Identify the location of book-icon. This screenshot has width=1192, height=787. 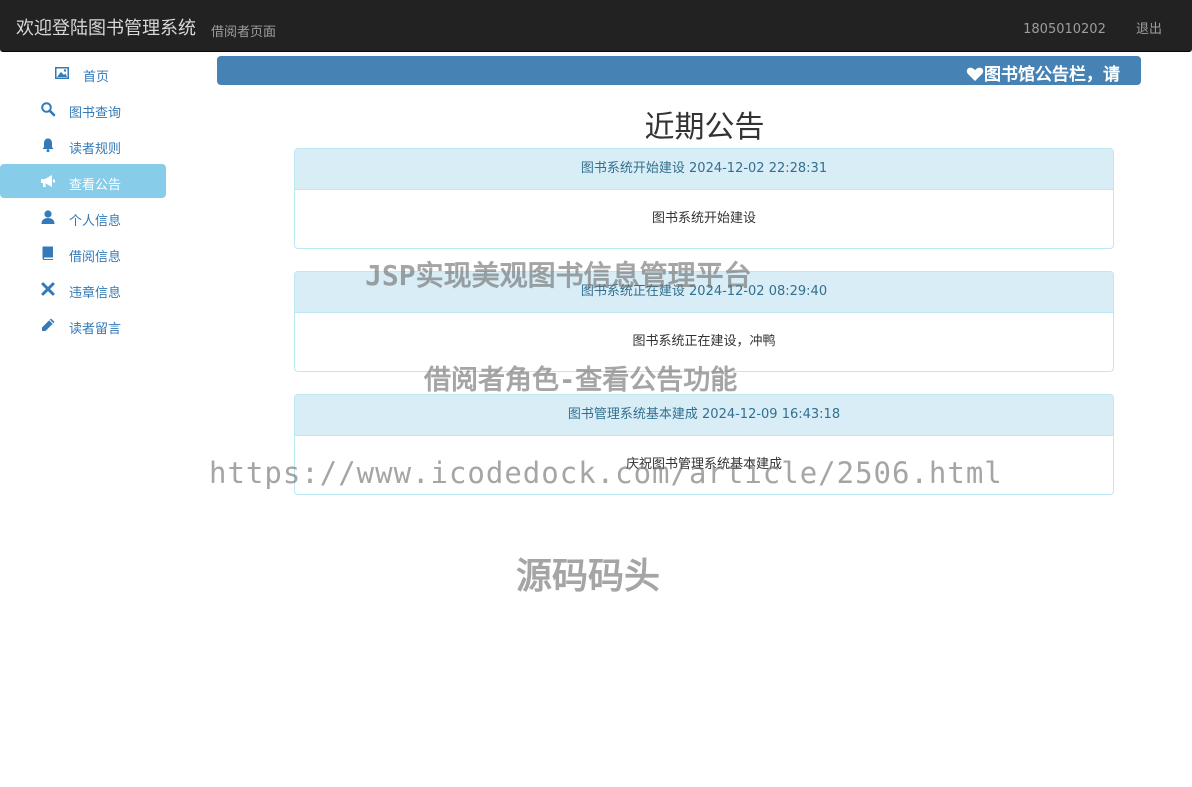
(47, 253).